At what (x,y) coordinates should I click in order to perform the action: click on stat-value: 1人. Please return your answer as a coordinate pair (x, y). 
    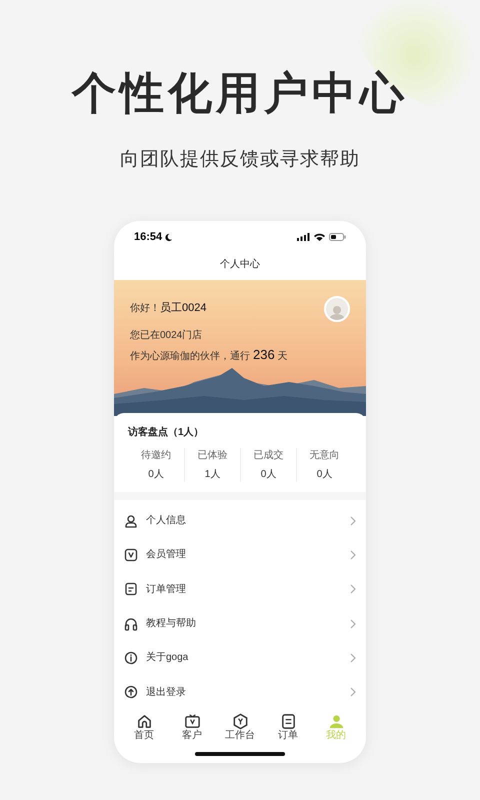
    Looking at the image, I should click on (212, 475).